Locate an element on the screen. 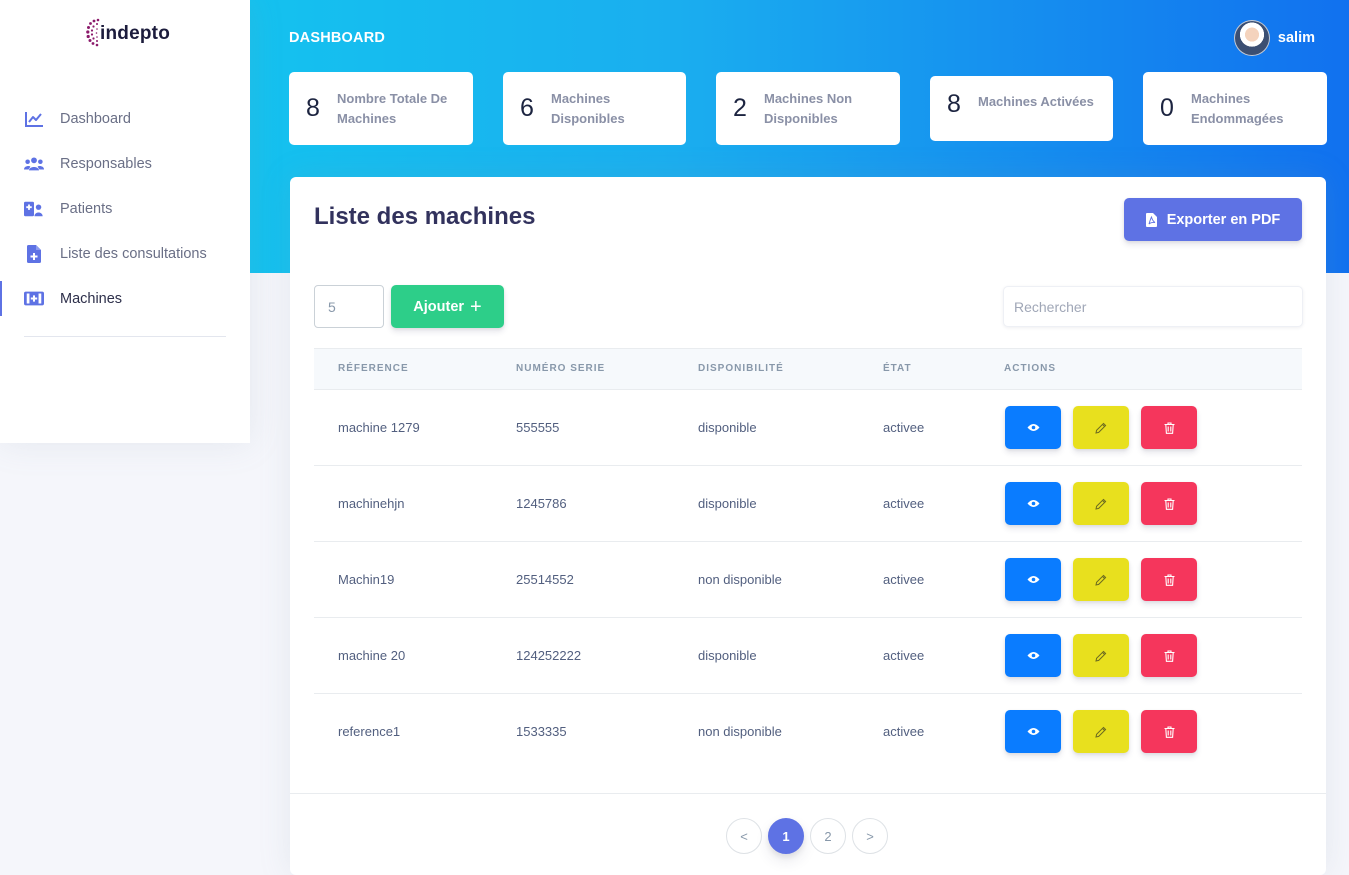  pagination-page-2: 2 is located at coordinates (828, 836).